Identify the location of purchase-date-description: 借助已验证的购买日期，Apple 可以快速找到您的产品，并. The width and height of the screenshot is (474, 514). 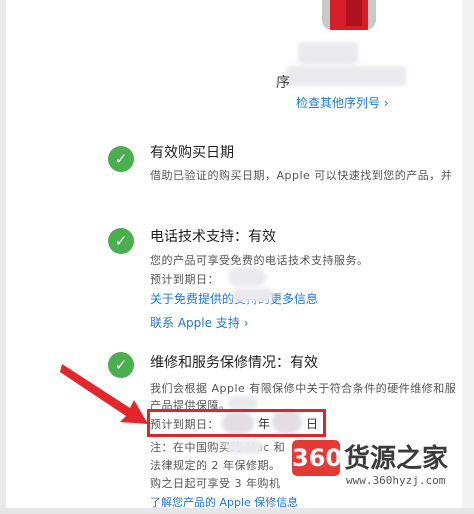
(301, 175).